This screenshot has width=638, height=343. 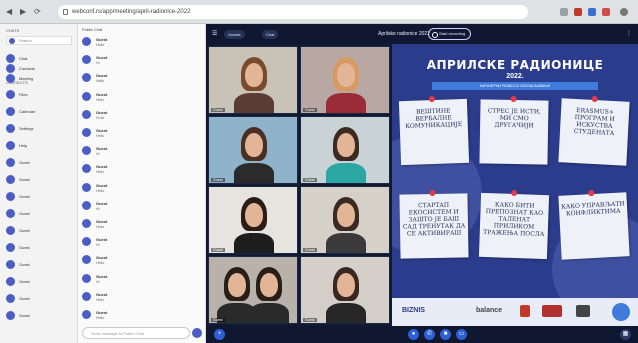 I want to click on rail-item: Settings, so click(x=40, y=129).